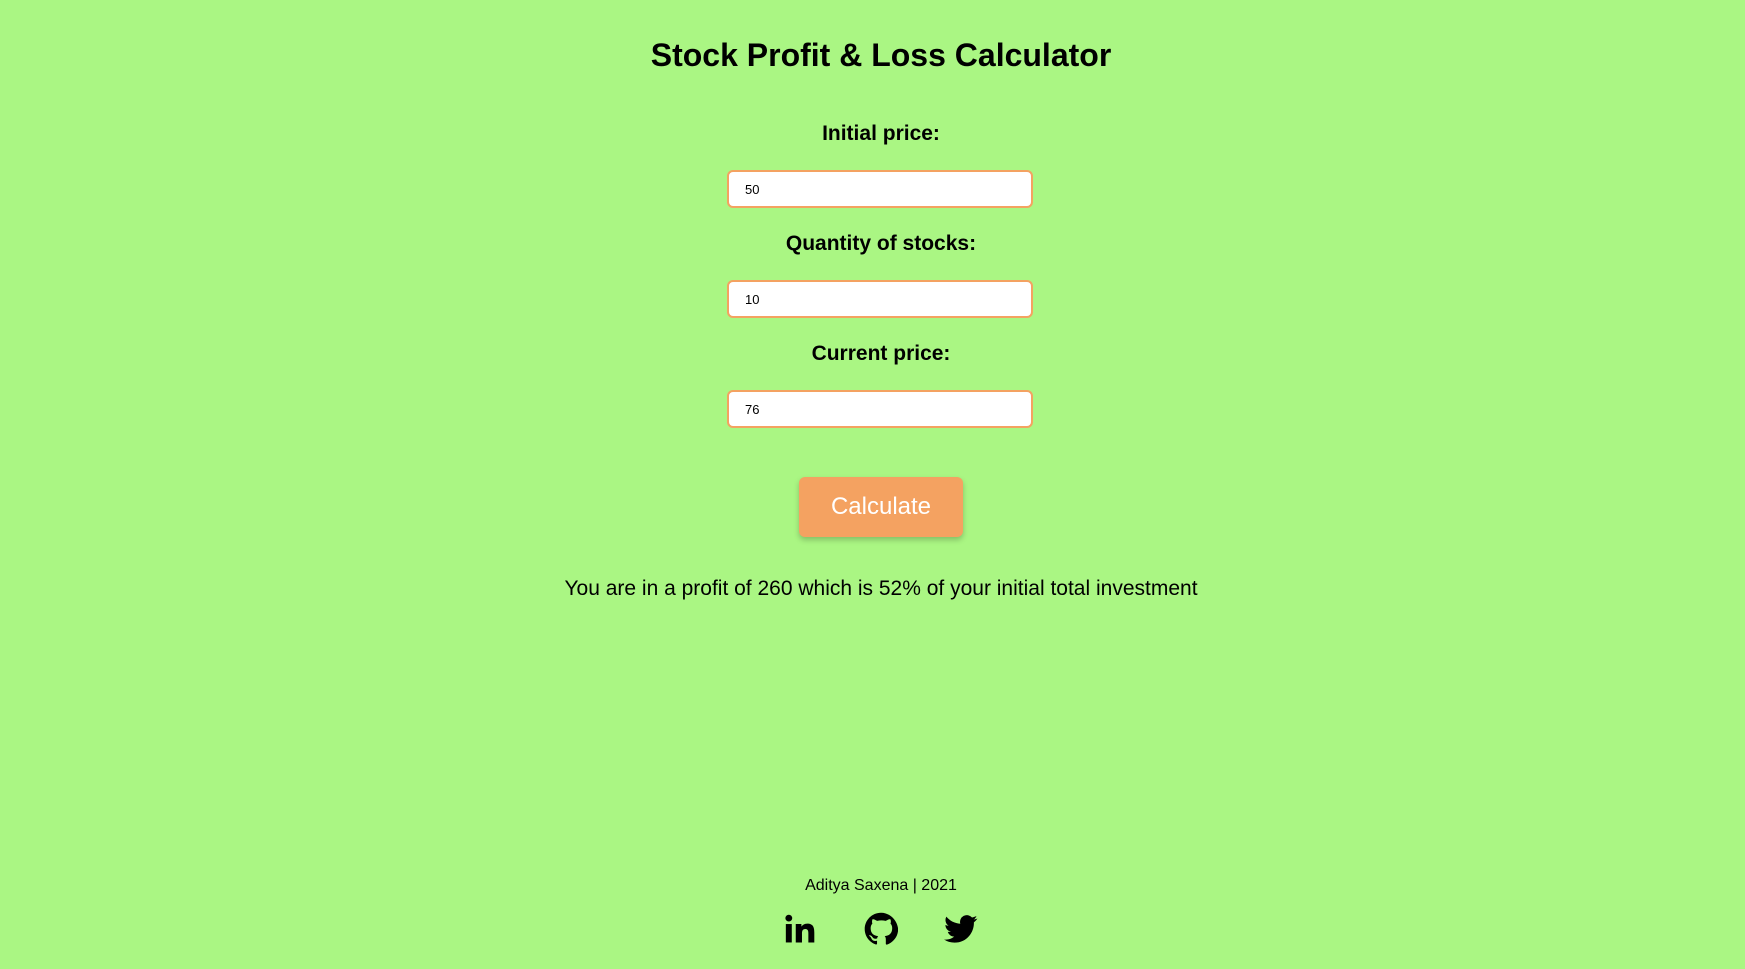  Describe the element at coordinates (880, 189) in the screenshot. I see `initial-price-input` at that location.